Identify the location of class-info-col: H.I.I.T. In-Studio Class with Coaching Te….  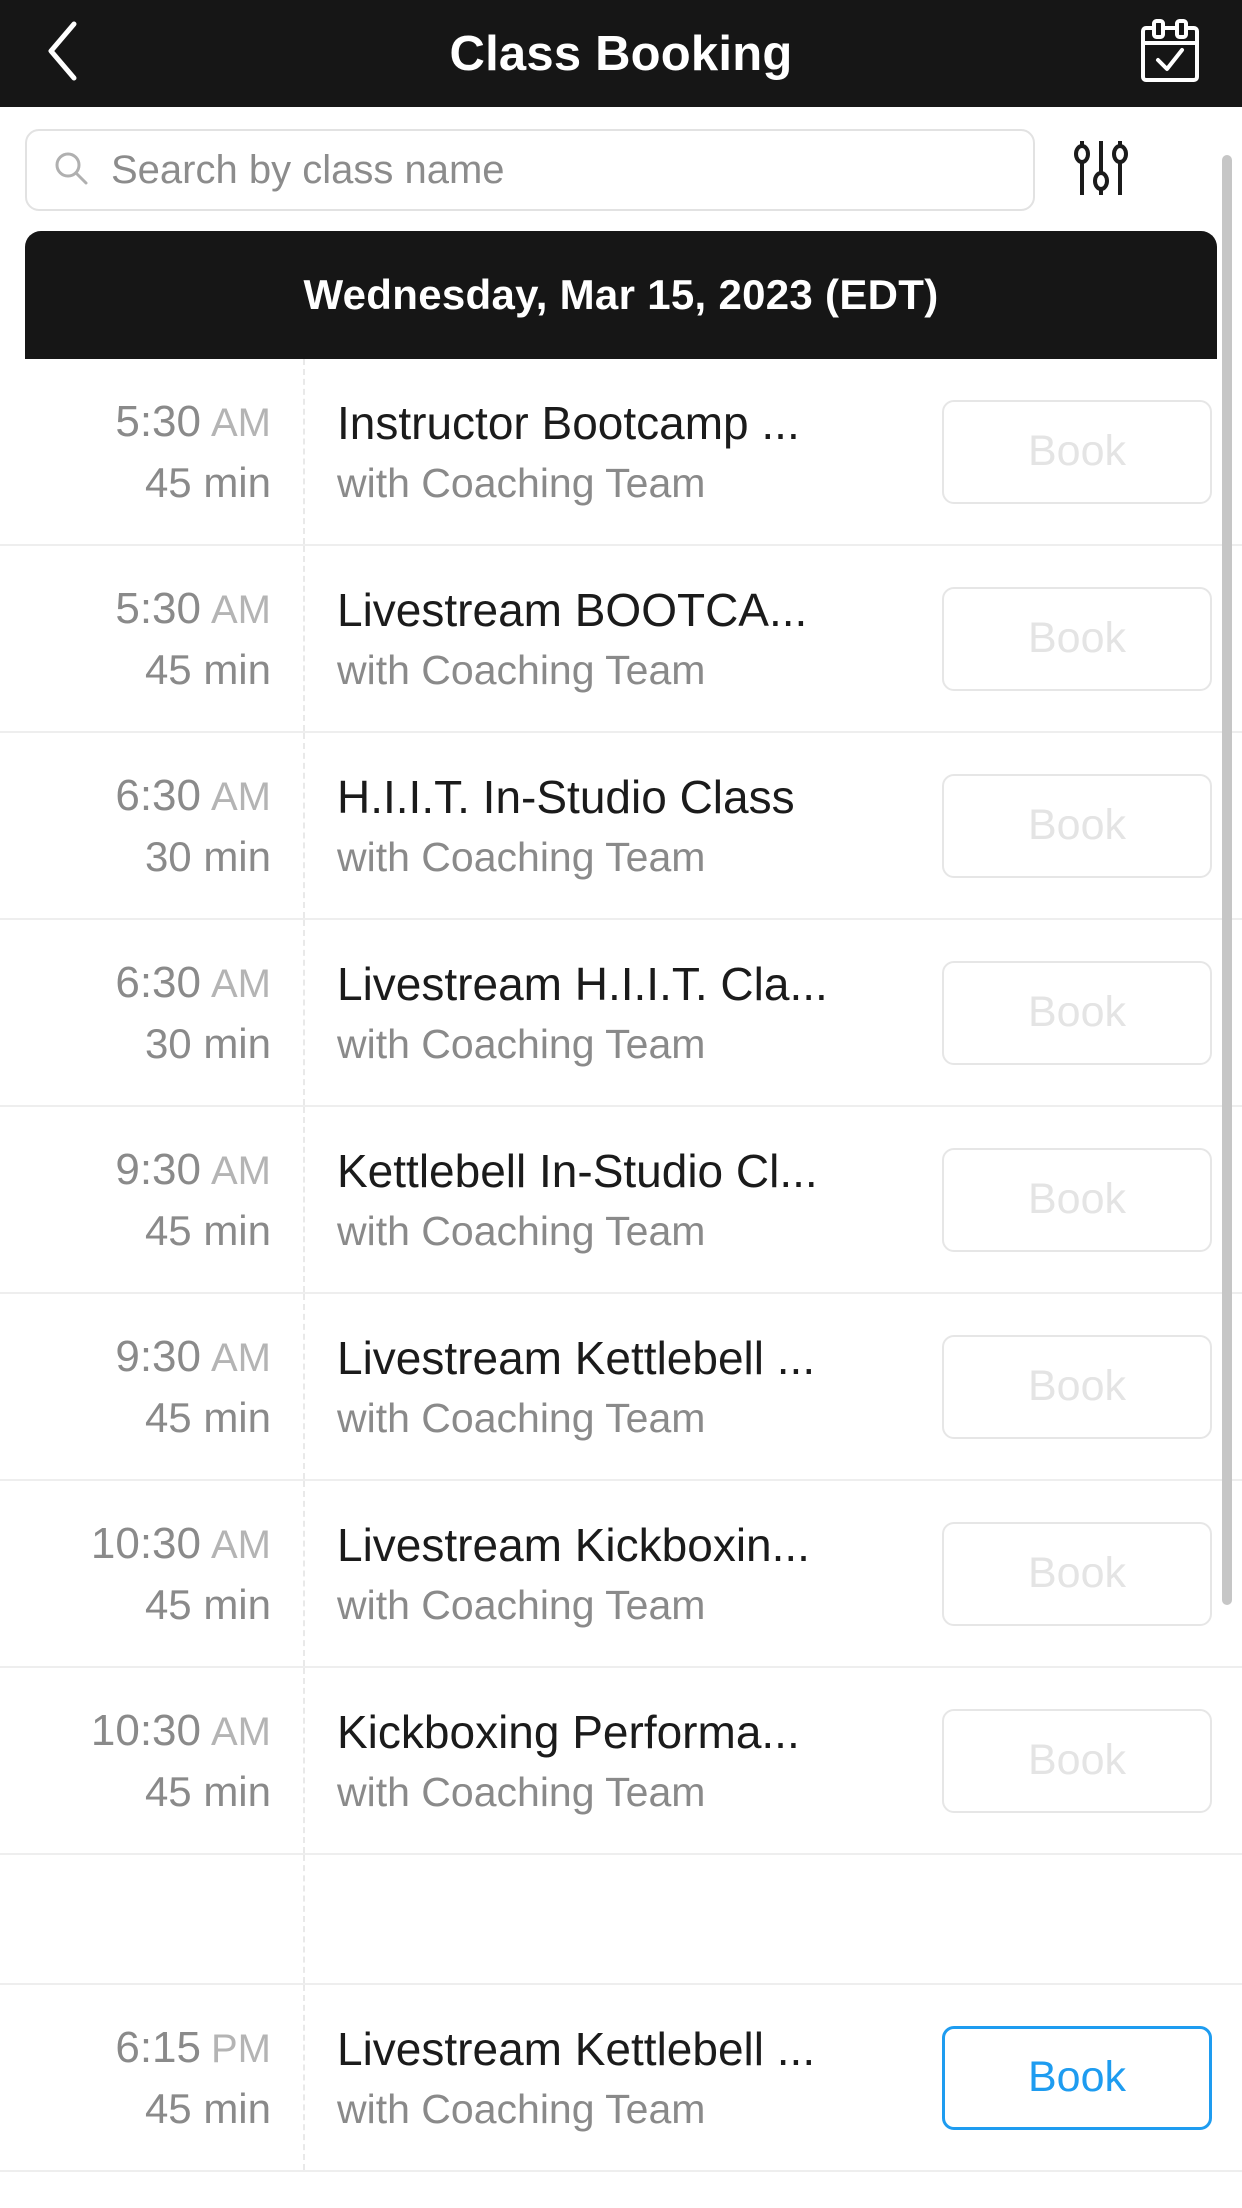
(623, 825).